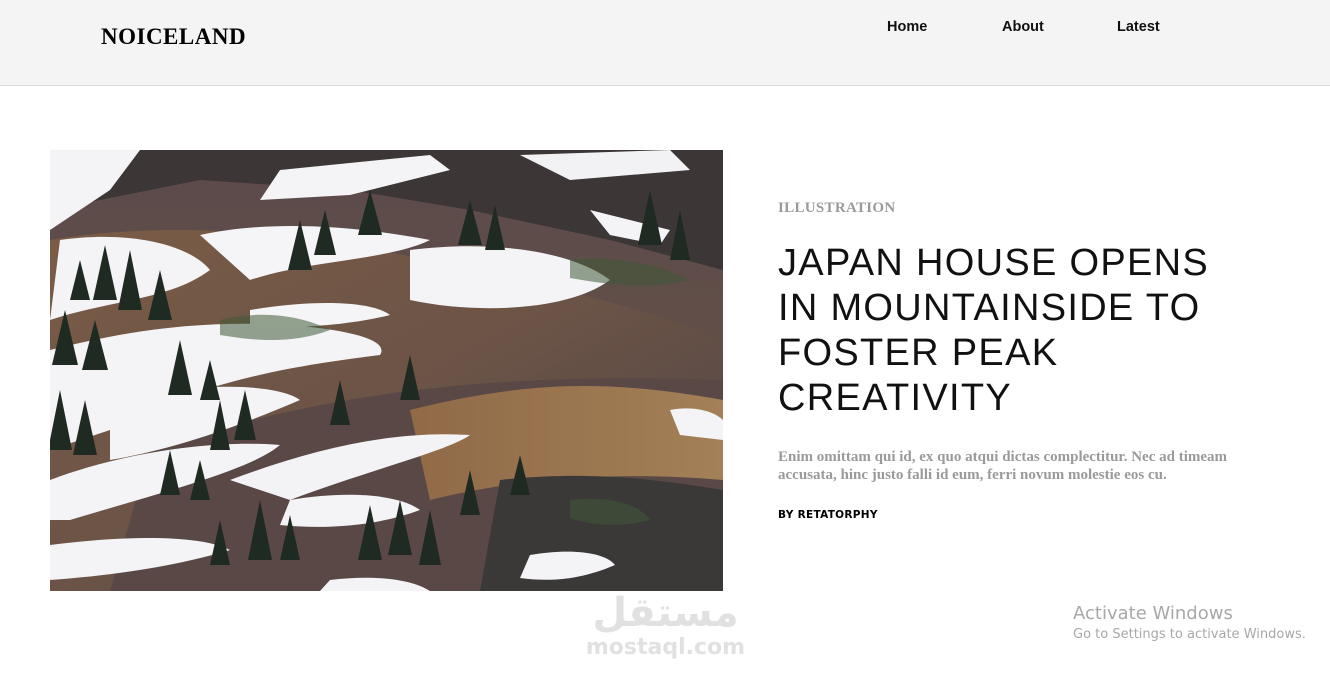  Describe the element at coordinates (828, 515) in the screenshot. I see `article-author: BY RETATORPHY` at that location.